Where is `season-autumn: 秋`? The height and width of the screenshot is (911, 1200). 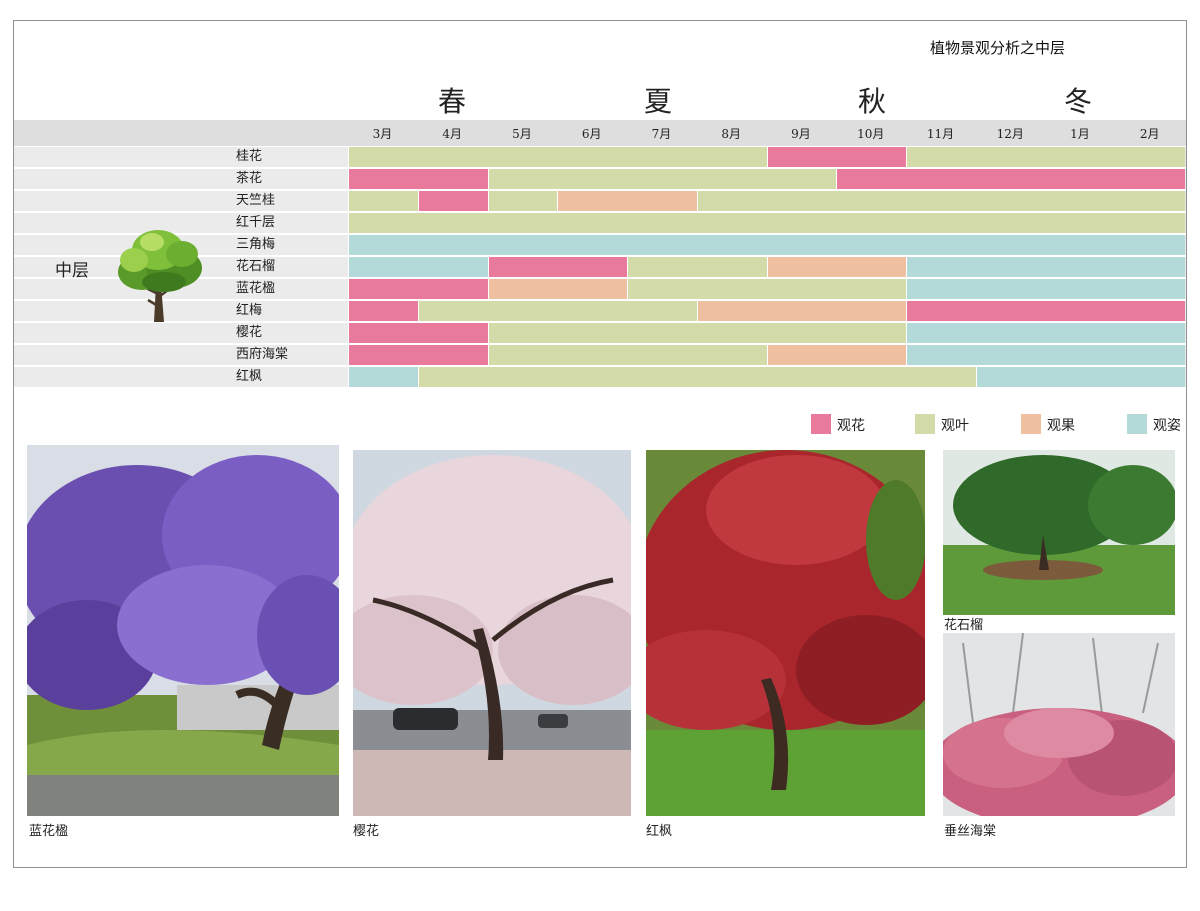
season-autumn: 秋 is located at coordinates (871, 101).